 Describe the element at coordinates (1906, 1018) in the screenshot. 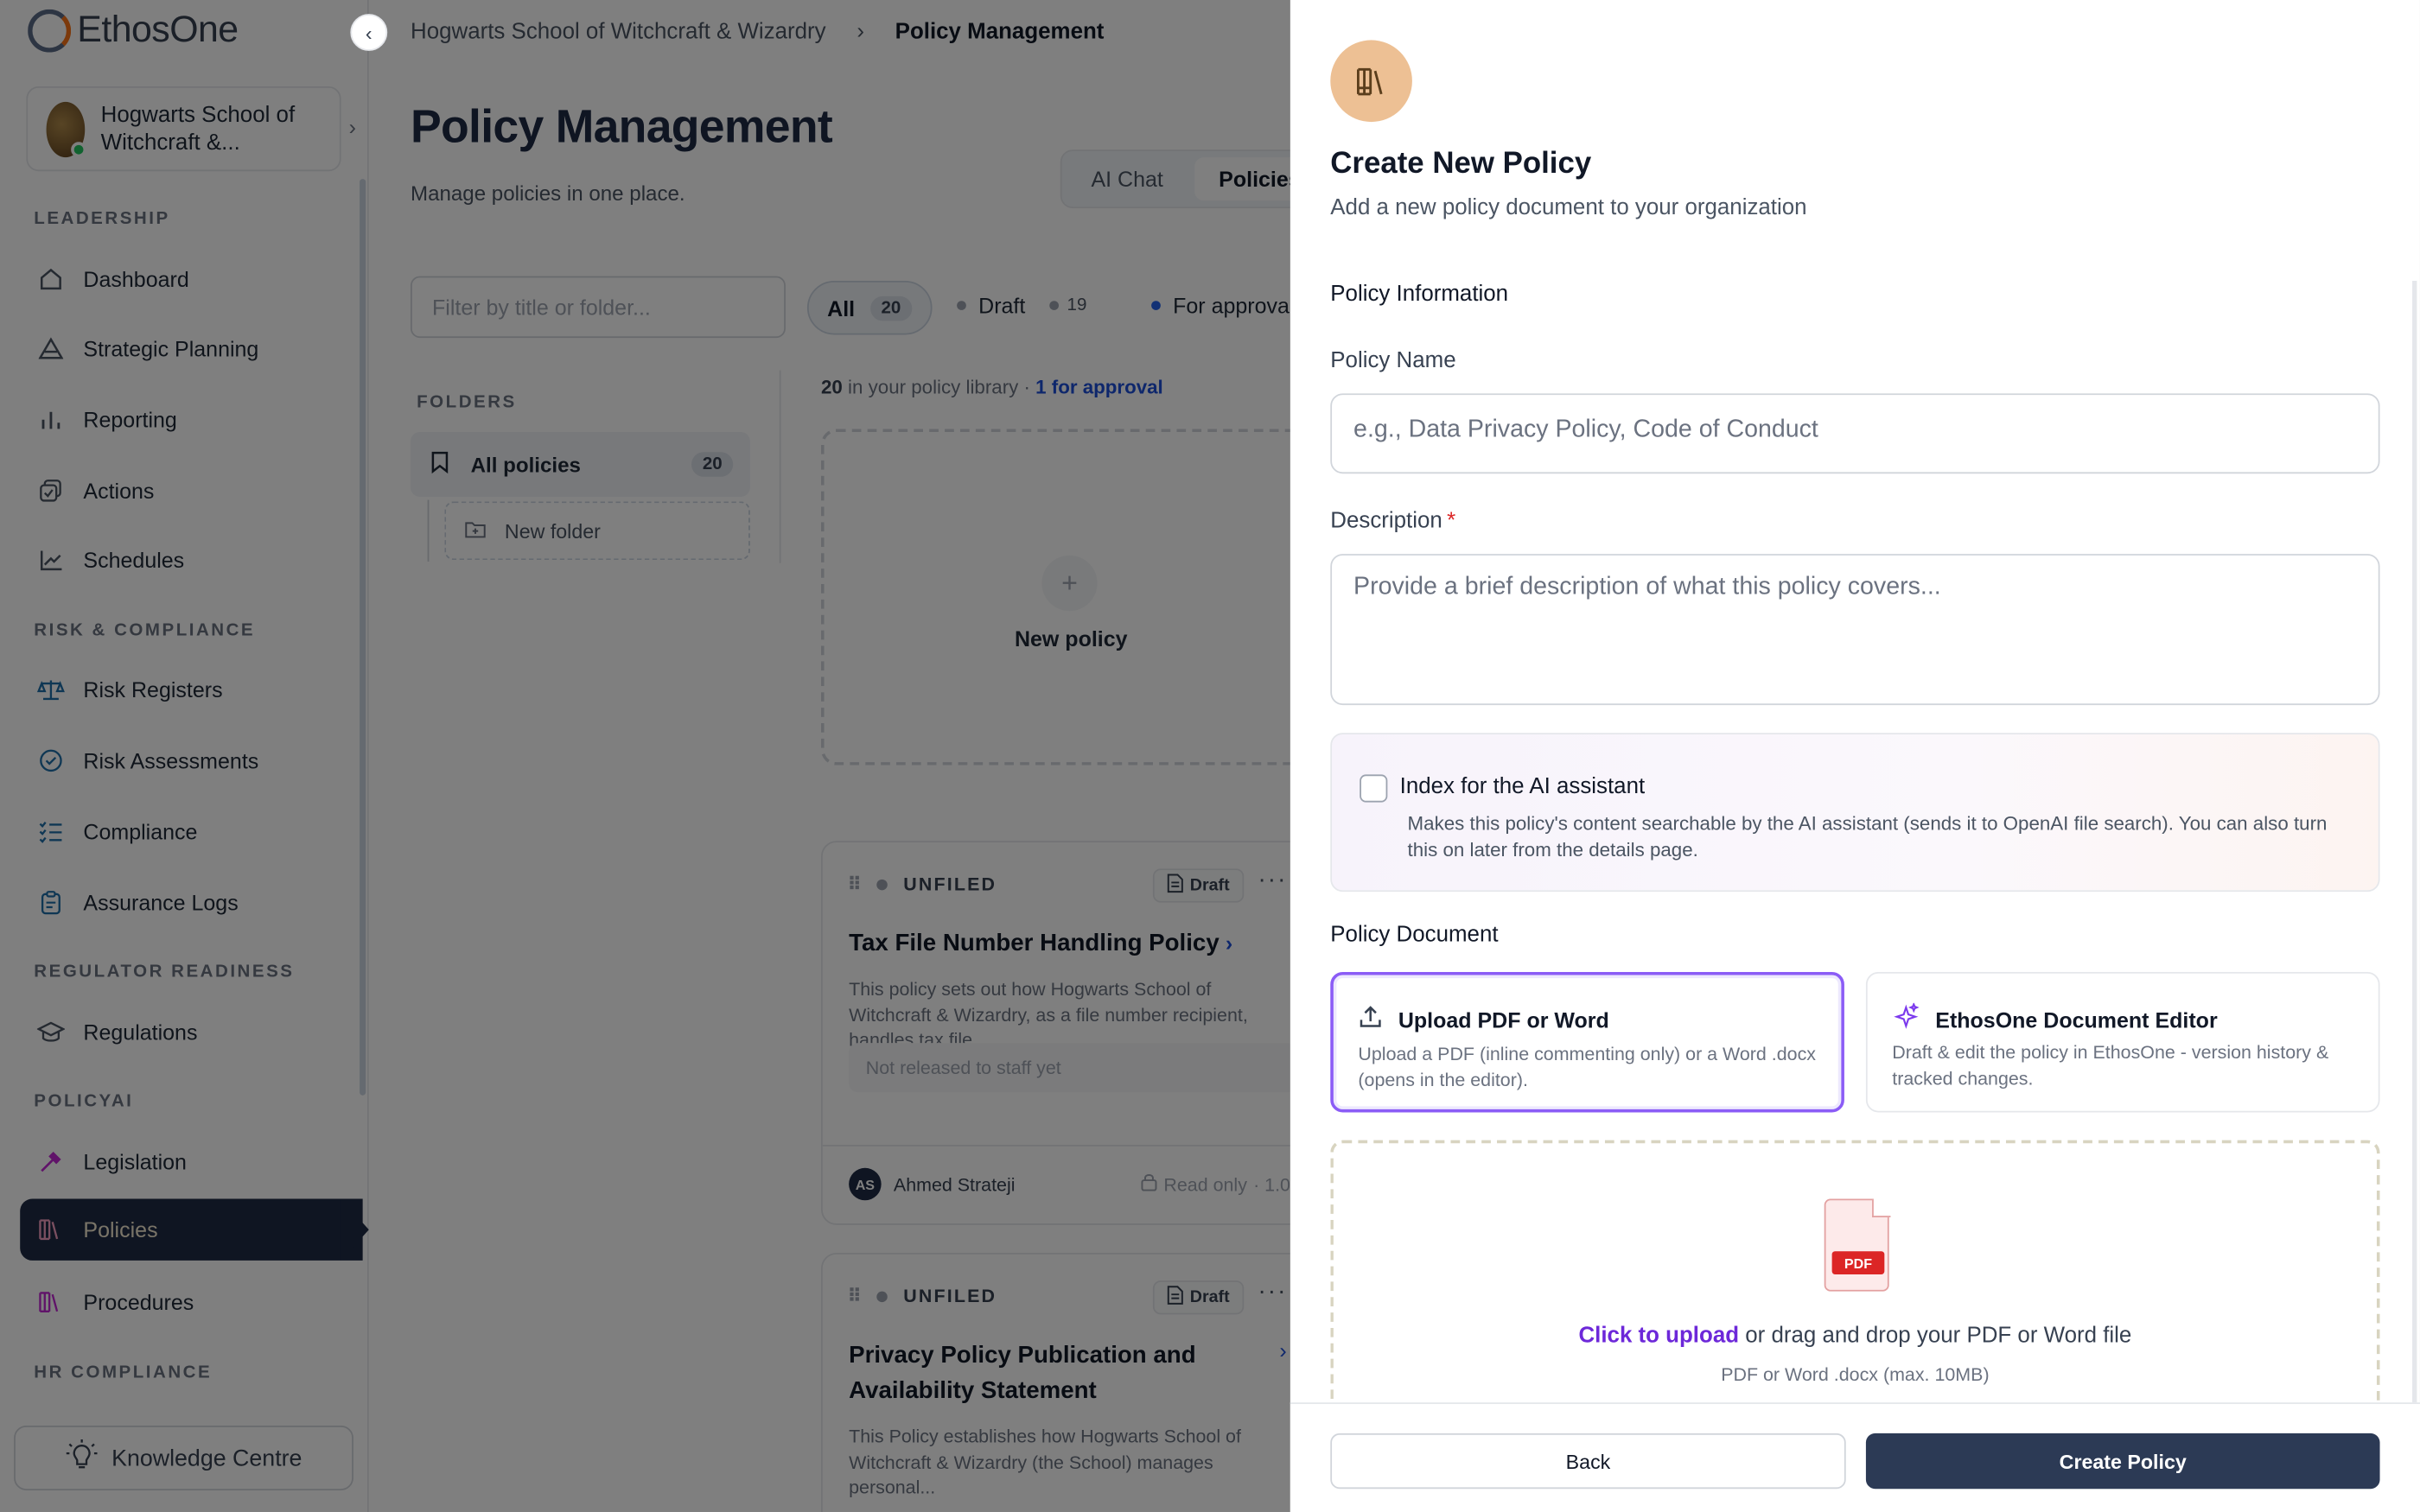

I see `sparkles-icon` at that location.